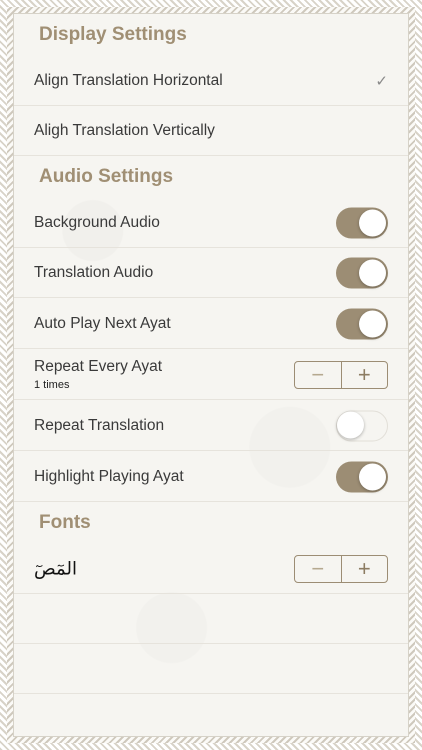 This screenshot has height=750, width=422. I want to click on auto-play-row: Auto Play Next Ayat, so click(211, 324).